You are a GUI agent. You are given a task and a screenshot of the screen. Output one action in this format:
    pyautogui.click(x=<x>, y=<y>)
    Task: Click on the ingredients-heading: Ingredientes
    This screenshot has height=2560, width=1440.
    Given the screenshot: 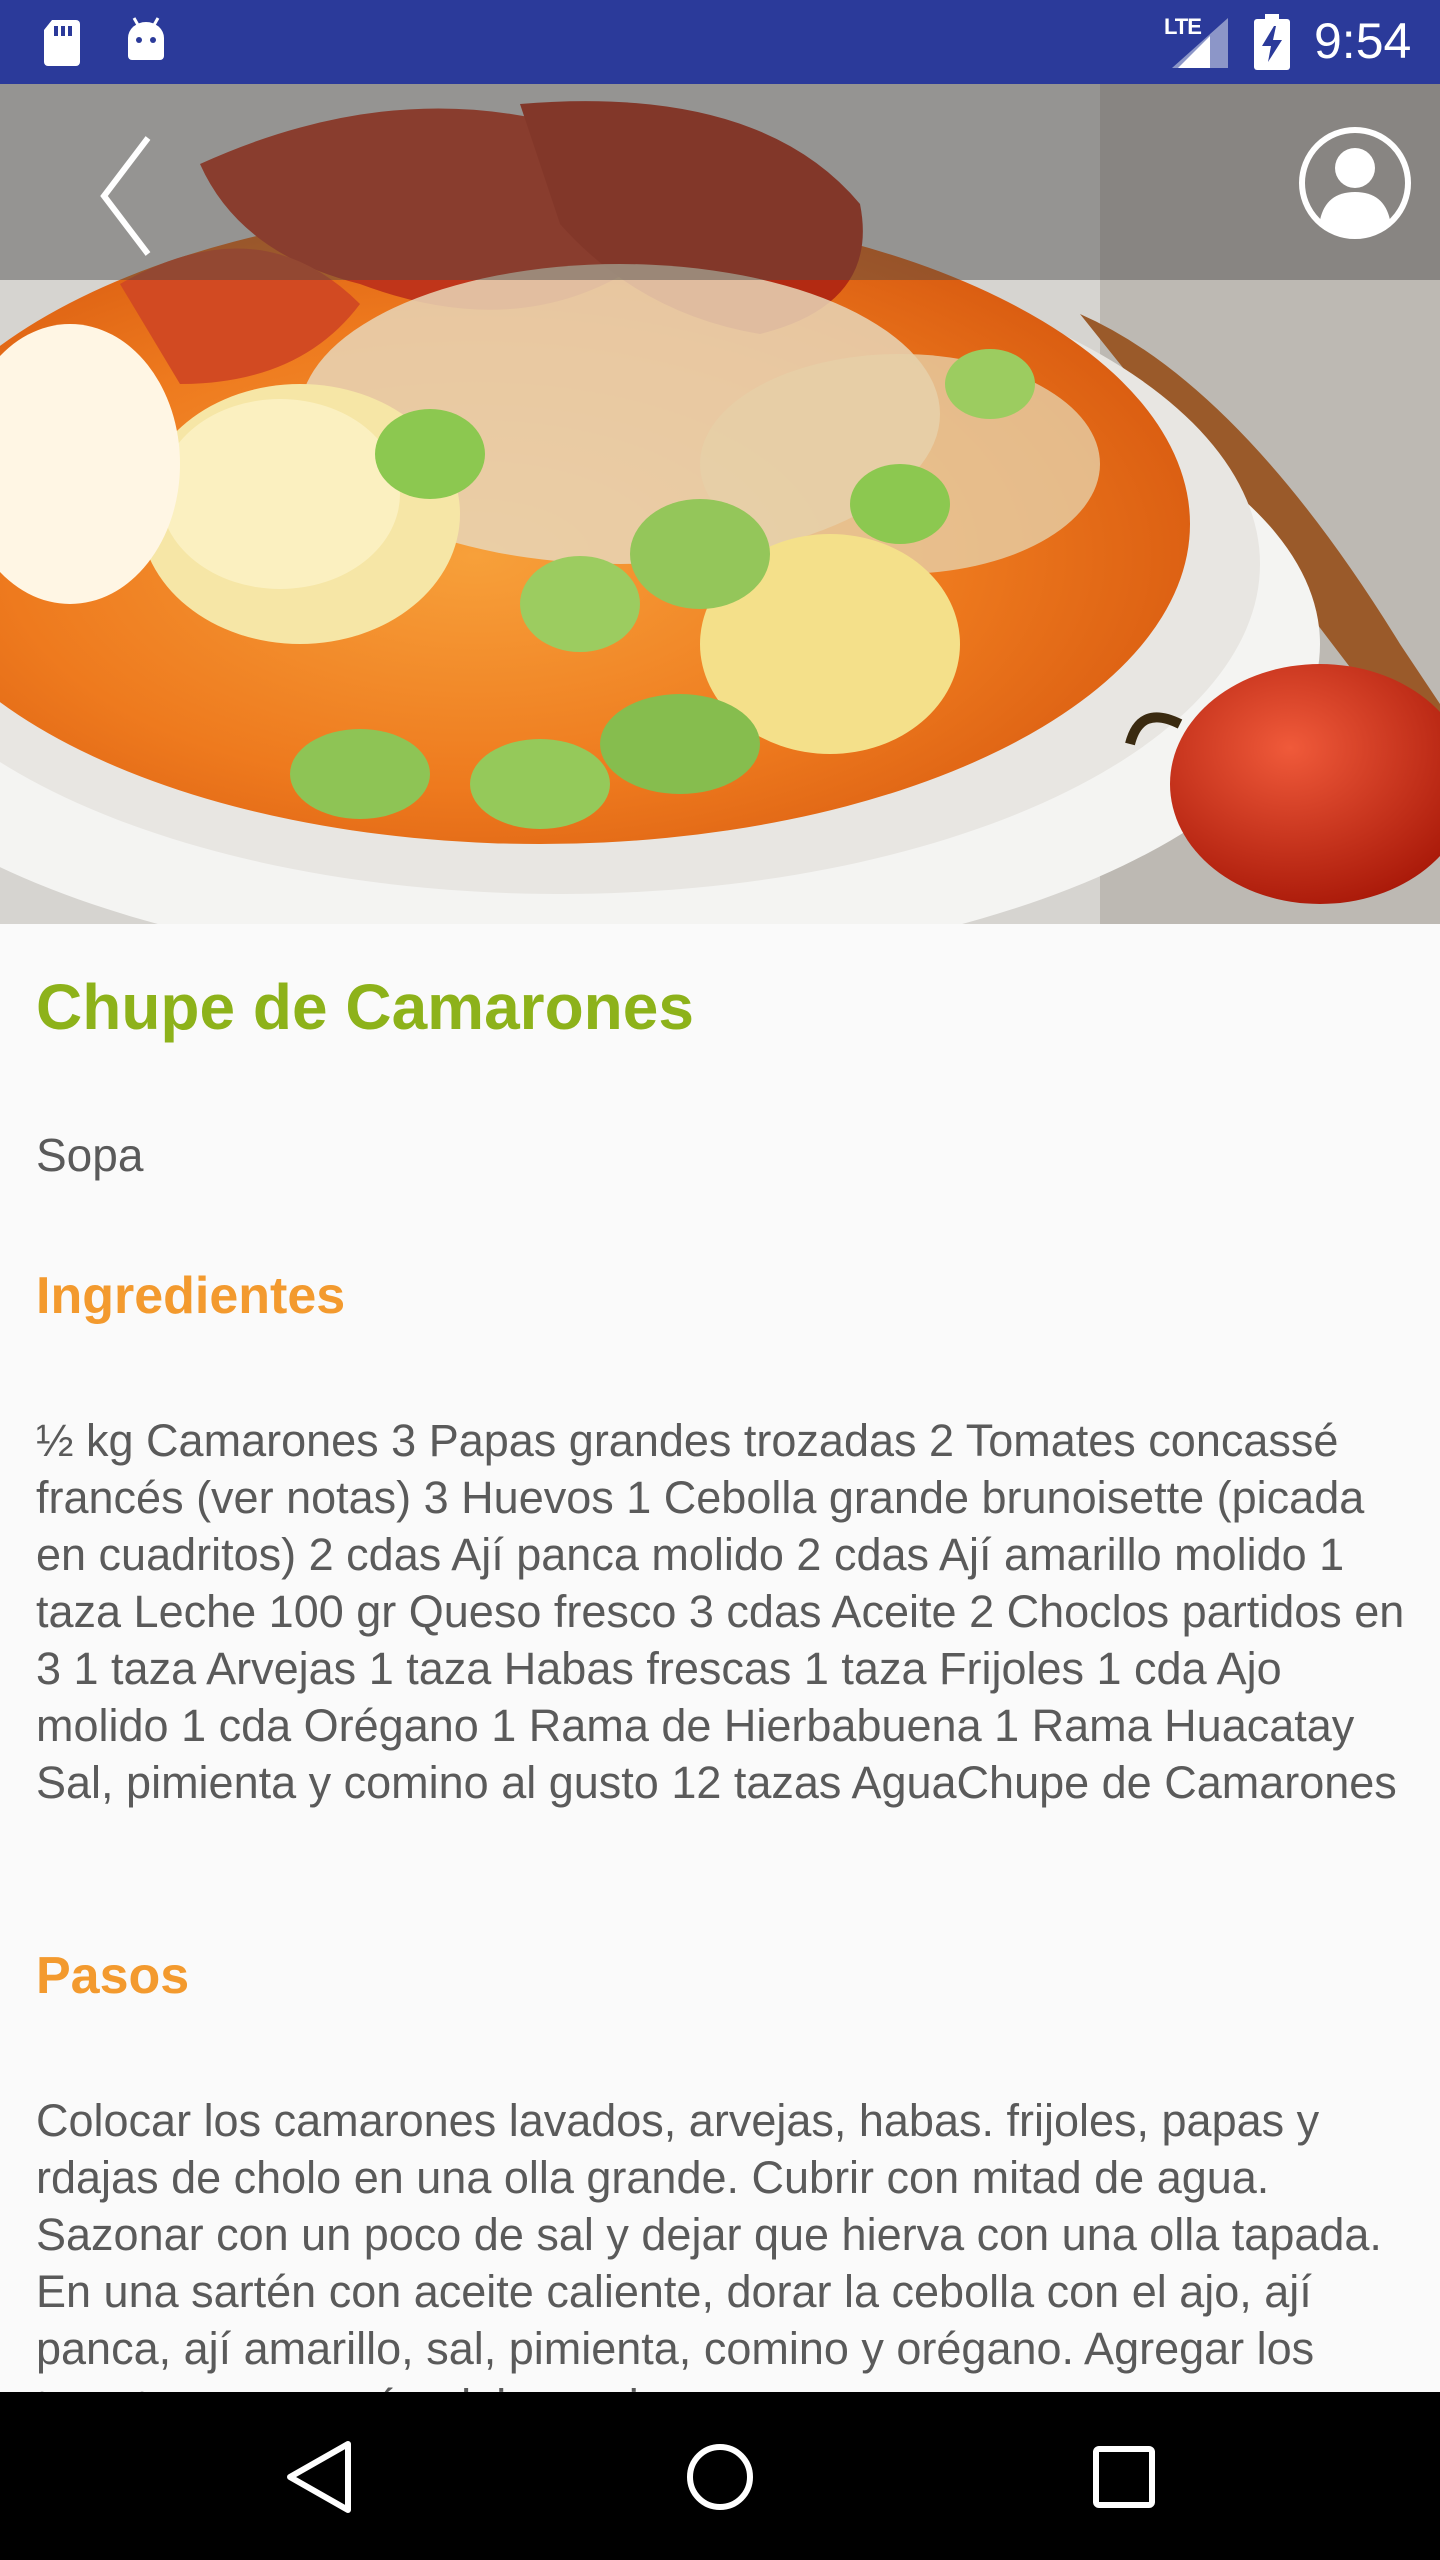 What is the action you would take?
    pyautogui.click(x=191, y=1296)
    